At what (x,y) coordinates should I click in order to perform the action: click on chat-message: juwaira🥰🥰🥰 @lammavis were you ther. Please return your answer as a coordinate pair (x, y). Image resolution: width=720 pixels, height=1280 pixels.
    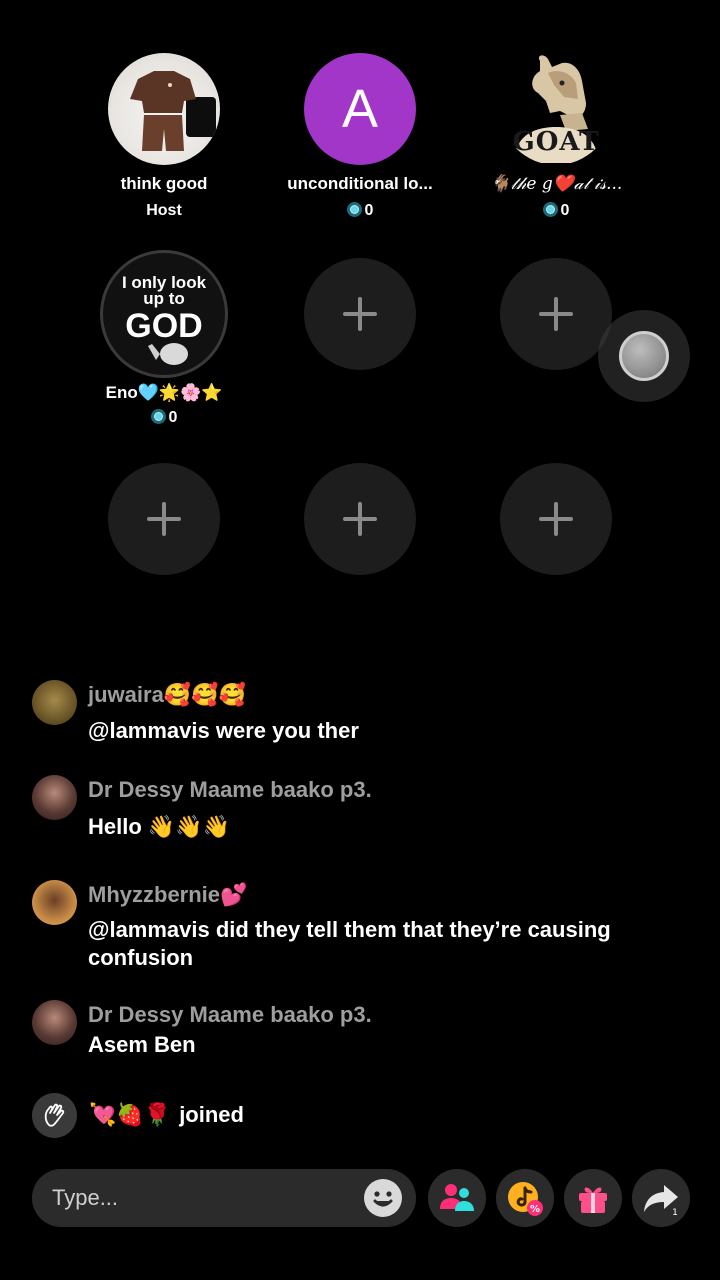
    Looking at the image, I should click on (362, 711).